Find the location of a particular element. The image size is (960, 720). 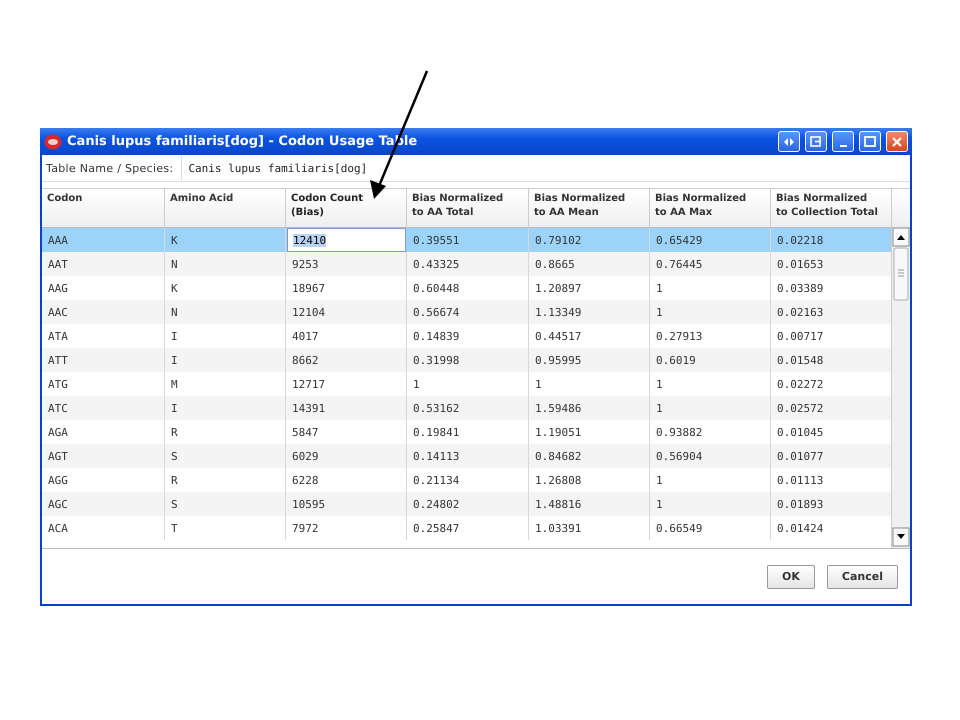

table-cell: AGC is located at coordinates (103, 504).